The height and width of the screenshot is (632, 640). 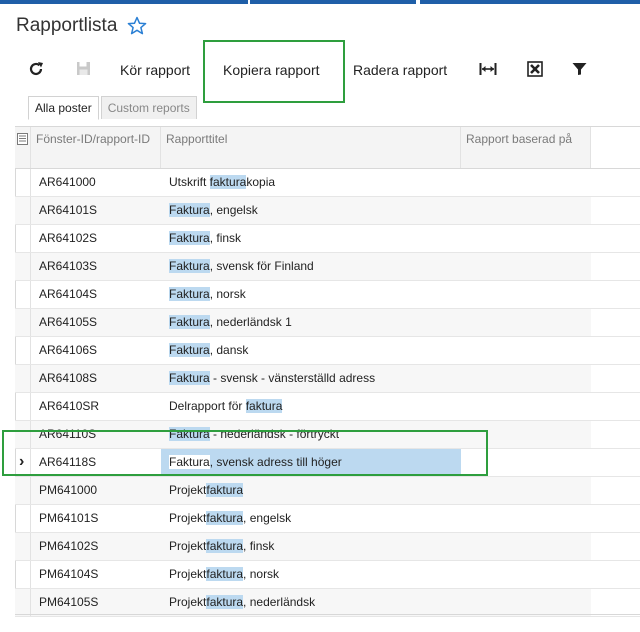 What do you see at coordinates (488, 70) in the screenshot?
I see `fit-columns-button` at bounding box center [488, 70].